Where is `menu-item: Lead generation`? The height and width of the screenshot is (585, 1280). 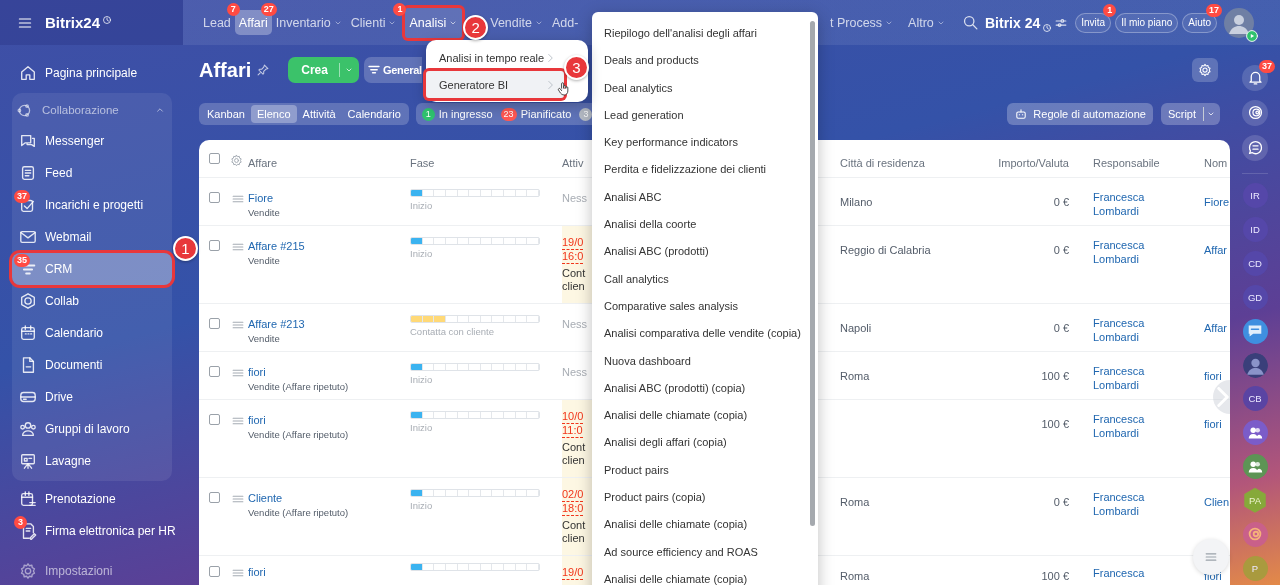 menu-item: Lead generation is located at coordinates (701, 122).